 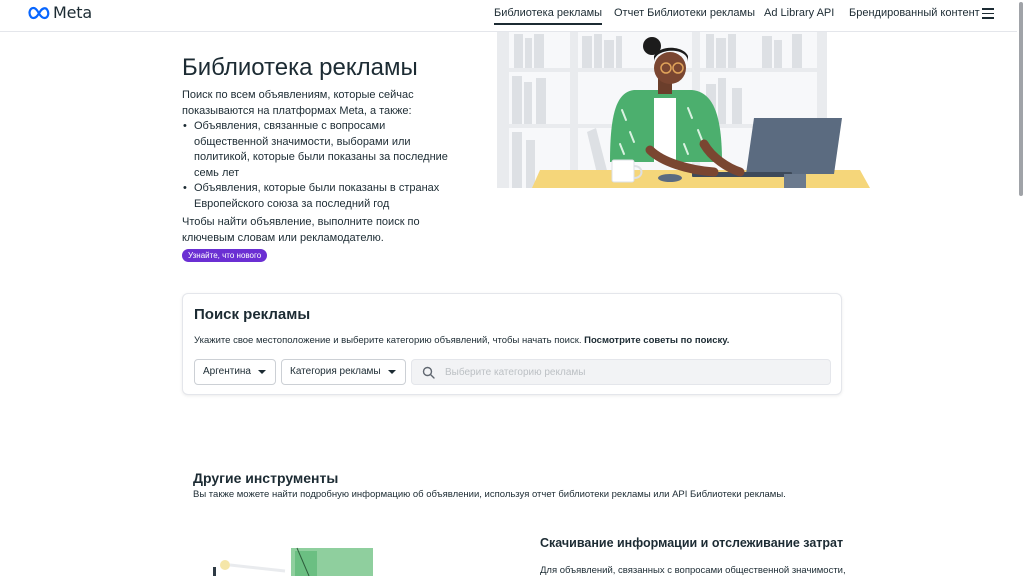 What do you see at coordinates (39, 12) in the screenshot?
I see `meta-infinity-icon` at bounding box center [39, 12].